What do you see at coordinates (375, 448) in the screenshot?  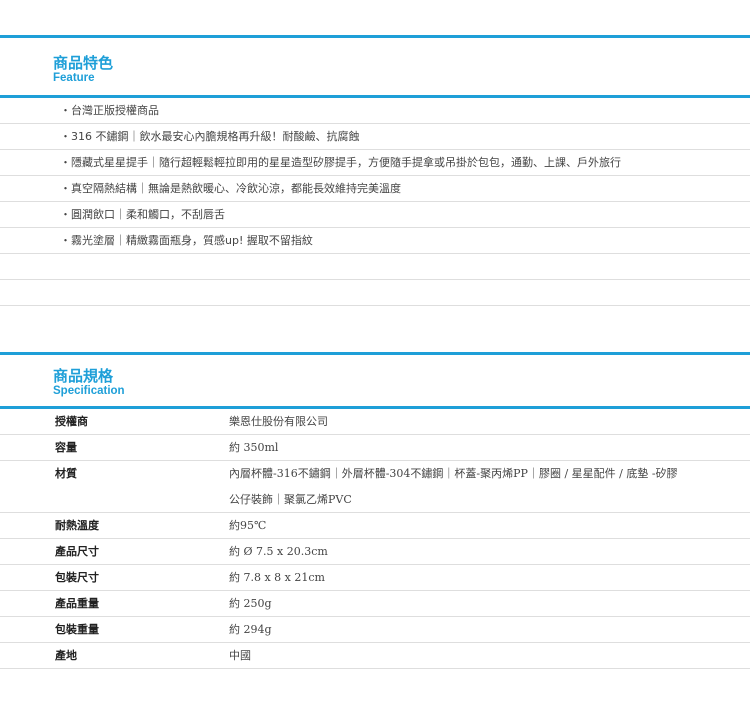 I see `spec-row: 容量 約 350ml` at bounding box center [375, 448].